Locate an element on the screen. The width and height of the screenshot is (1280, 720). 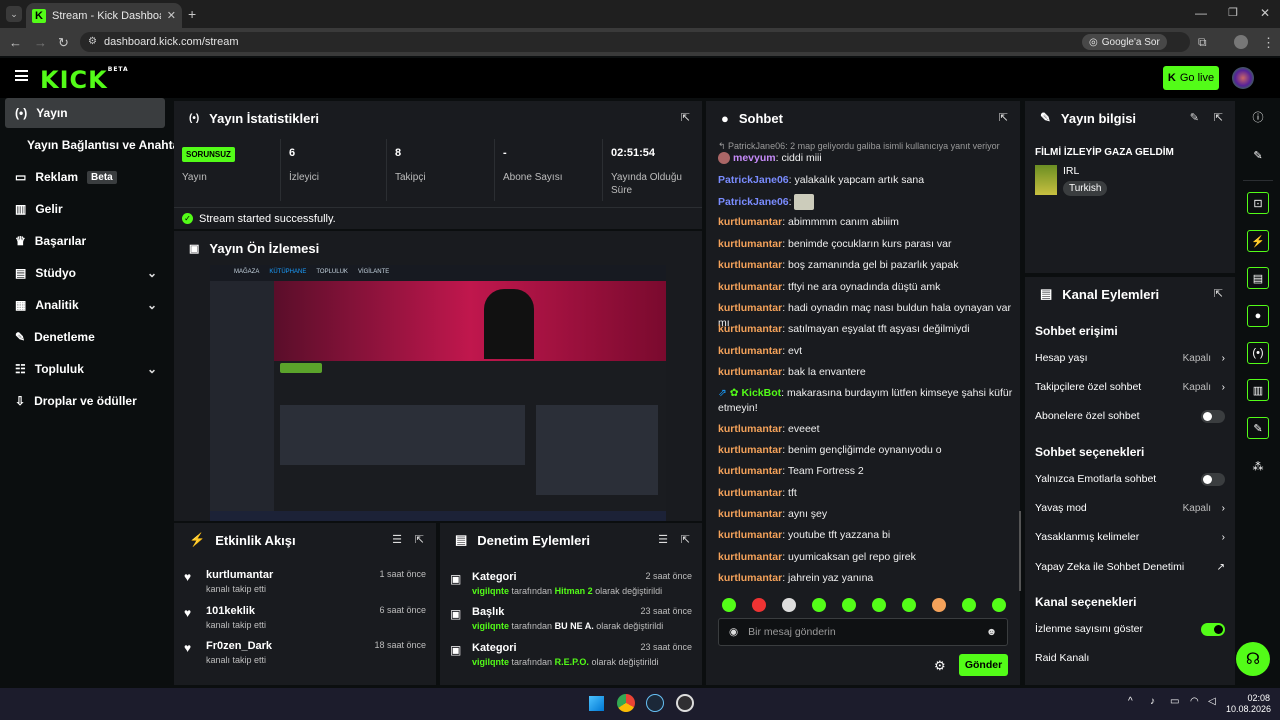
sidebar-item-analitik: ▦ Analitik ⌄ is located at coordinates (85, 305).